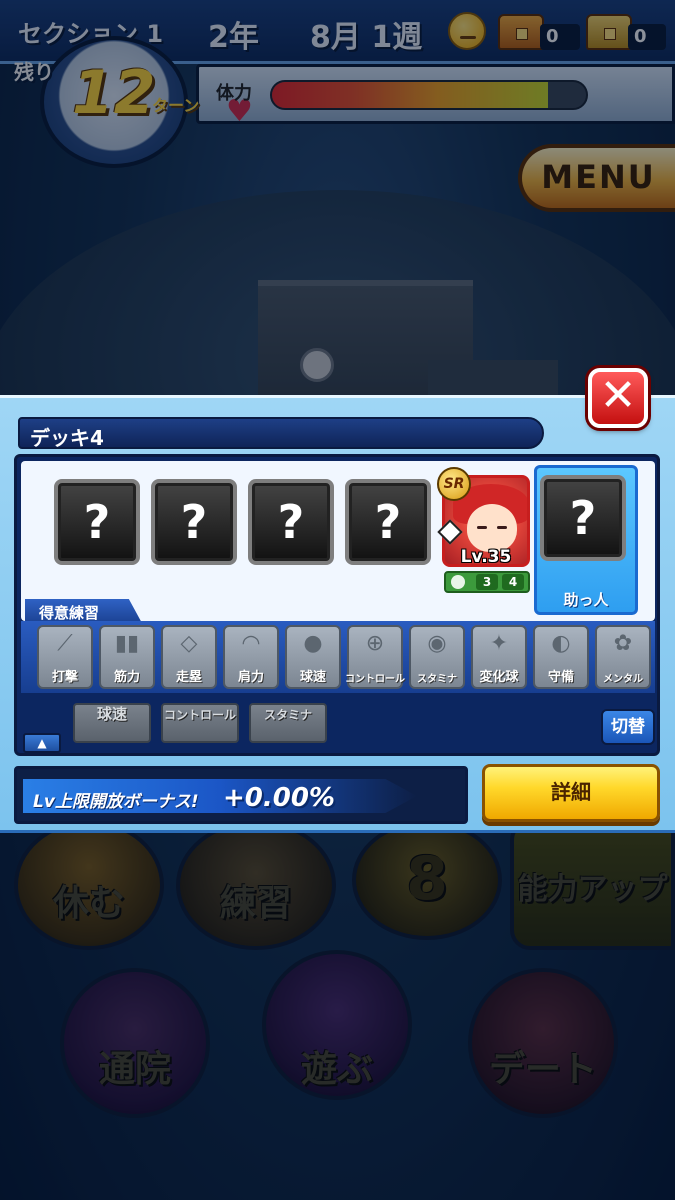 Image resolution: width=675 pixels, height=1200 pixels. What do you see at coordinates (623, 657) in the screenshot?
I see `mental-practice-icon: ✿ メンタル` at bounding box center [623, 657].